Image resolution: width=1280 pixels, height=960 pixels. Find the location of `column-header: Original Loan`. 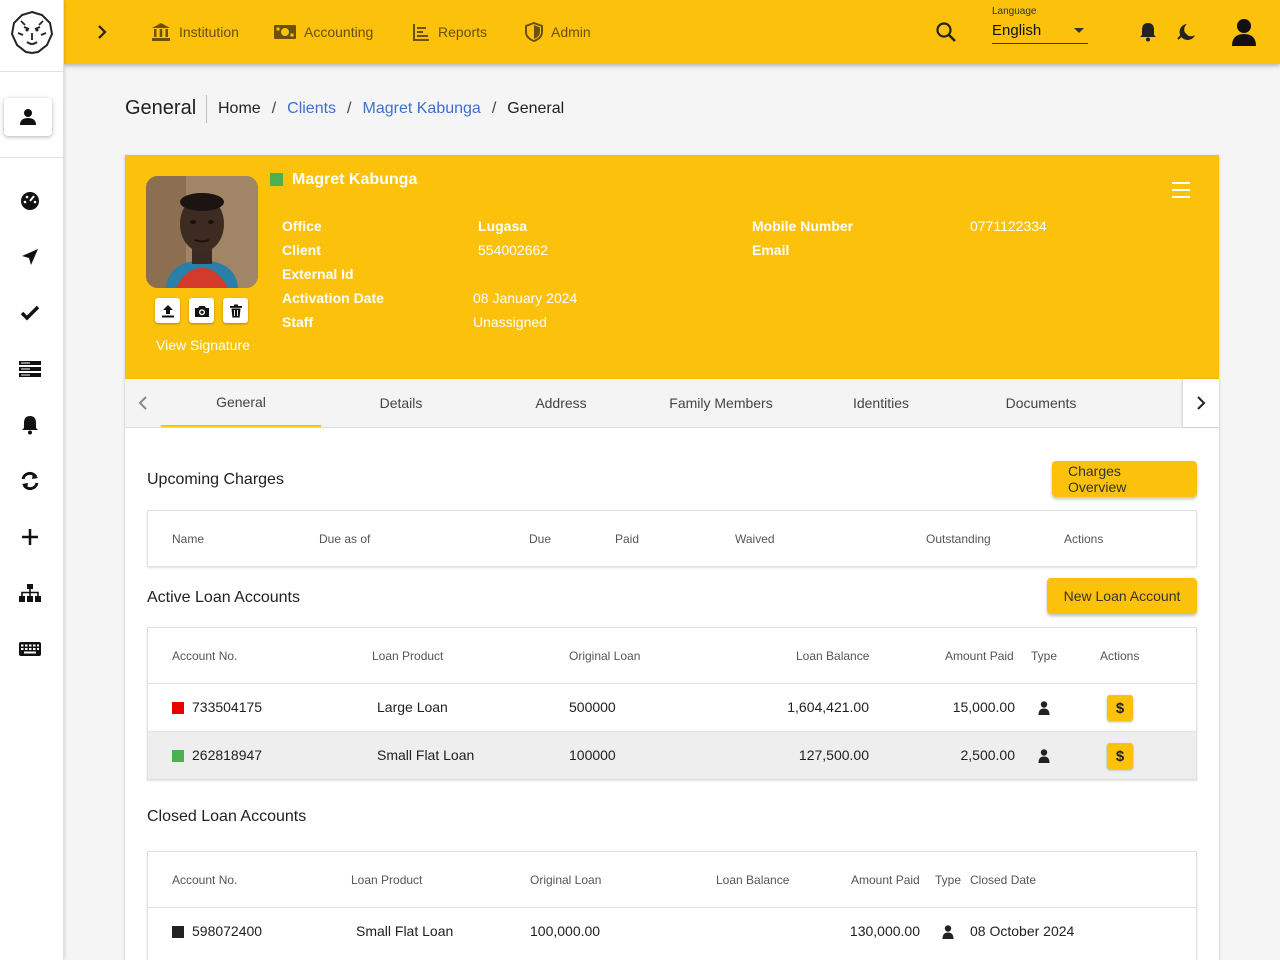

column-header: Original Loan is located at coordinates (566, 880).